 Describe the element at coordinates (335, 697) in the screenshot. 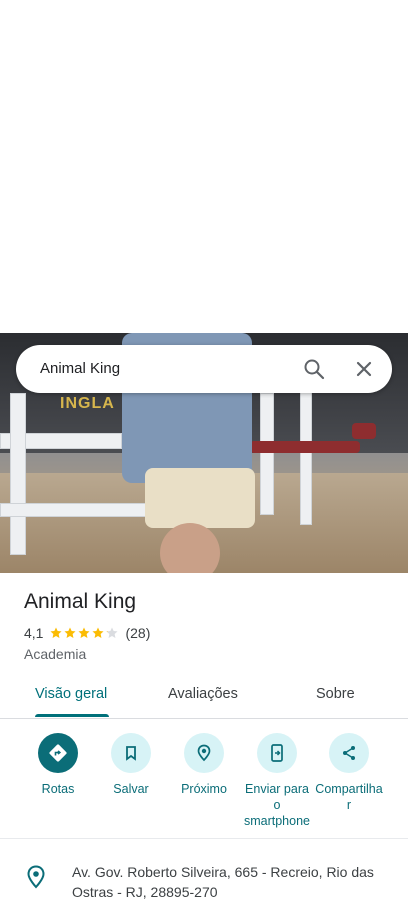

I see `tab-about: Sobre` at that location.